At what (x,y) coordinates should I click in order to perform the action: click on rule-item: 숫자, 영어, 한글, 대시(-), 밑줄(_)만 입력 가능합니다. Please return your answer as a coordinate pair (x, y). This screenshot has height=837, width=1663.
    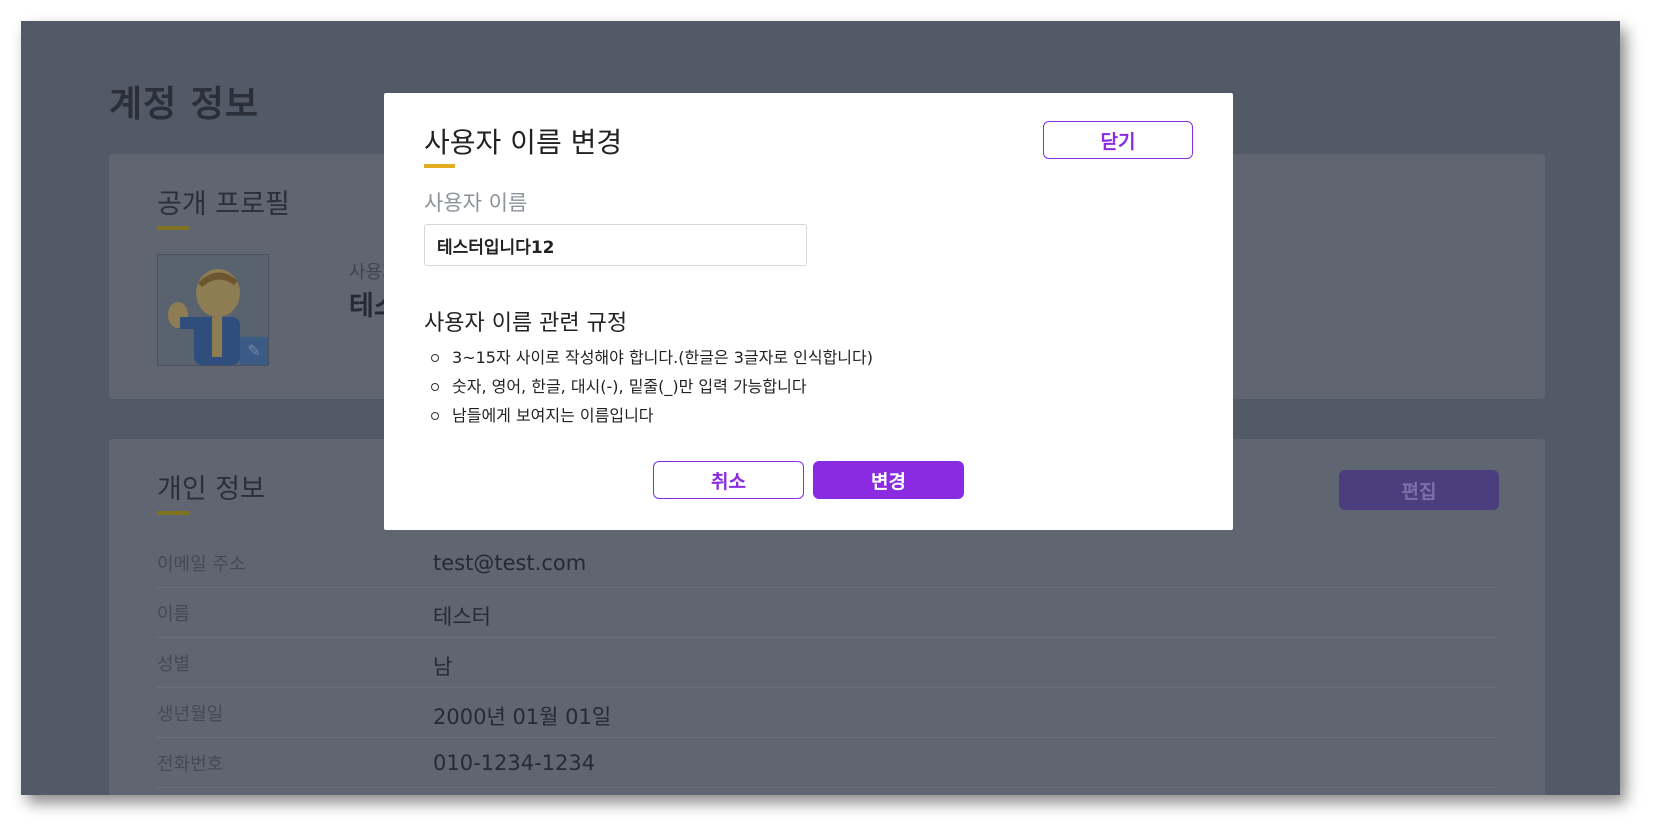
    Looking at the image, I should click on (648, 386).